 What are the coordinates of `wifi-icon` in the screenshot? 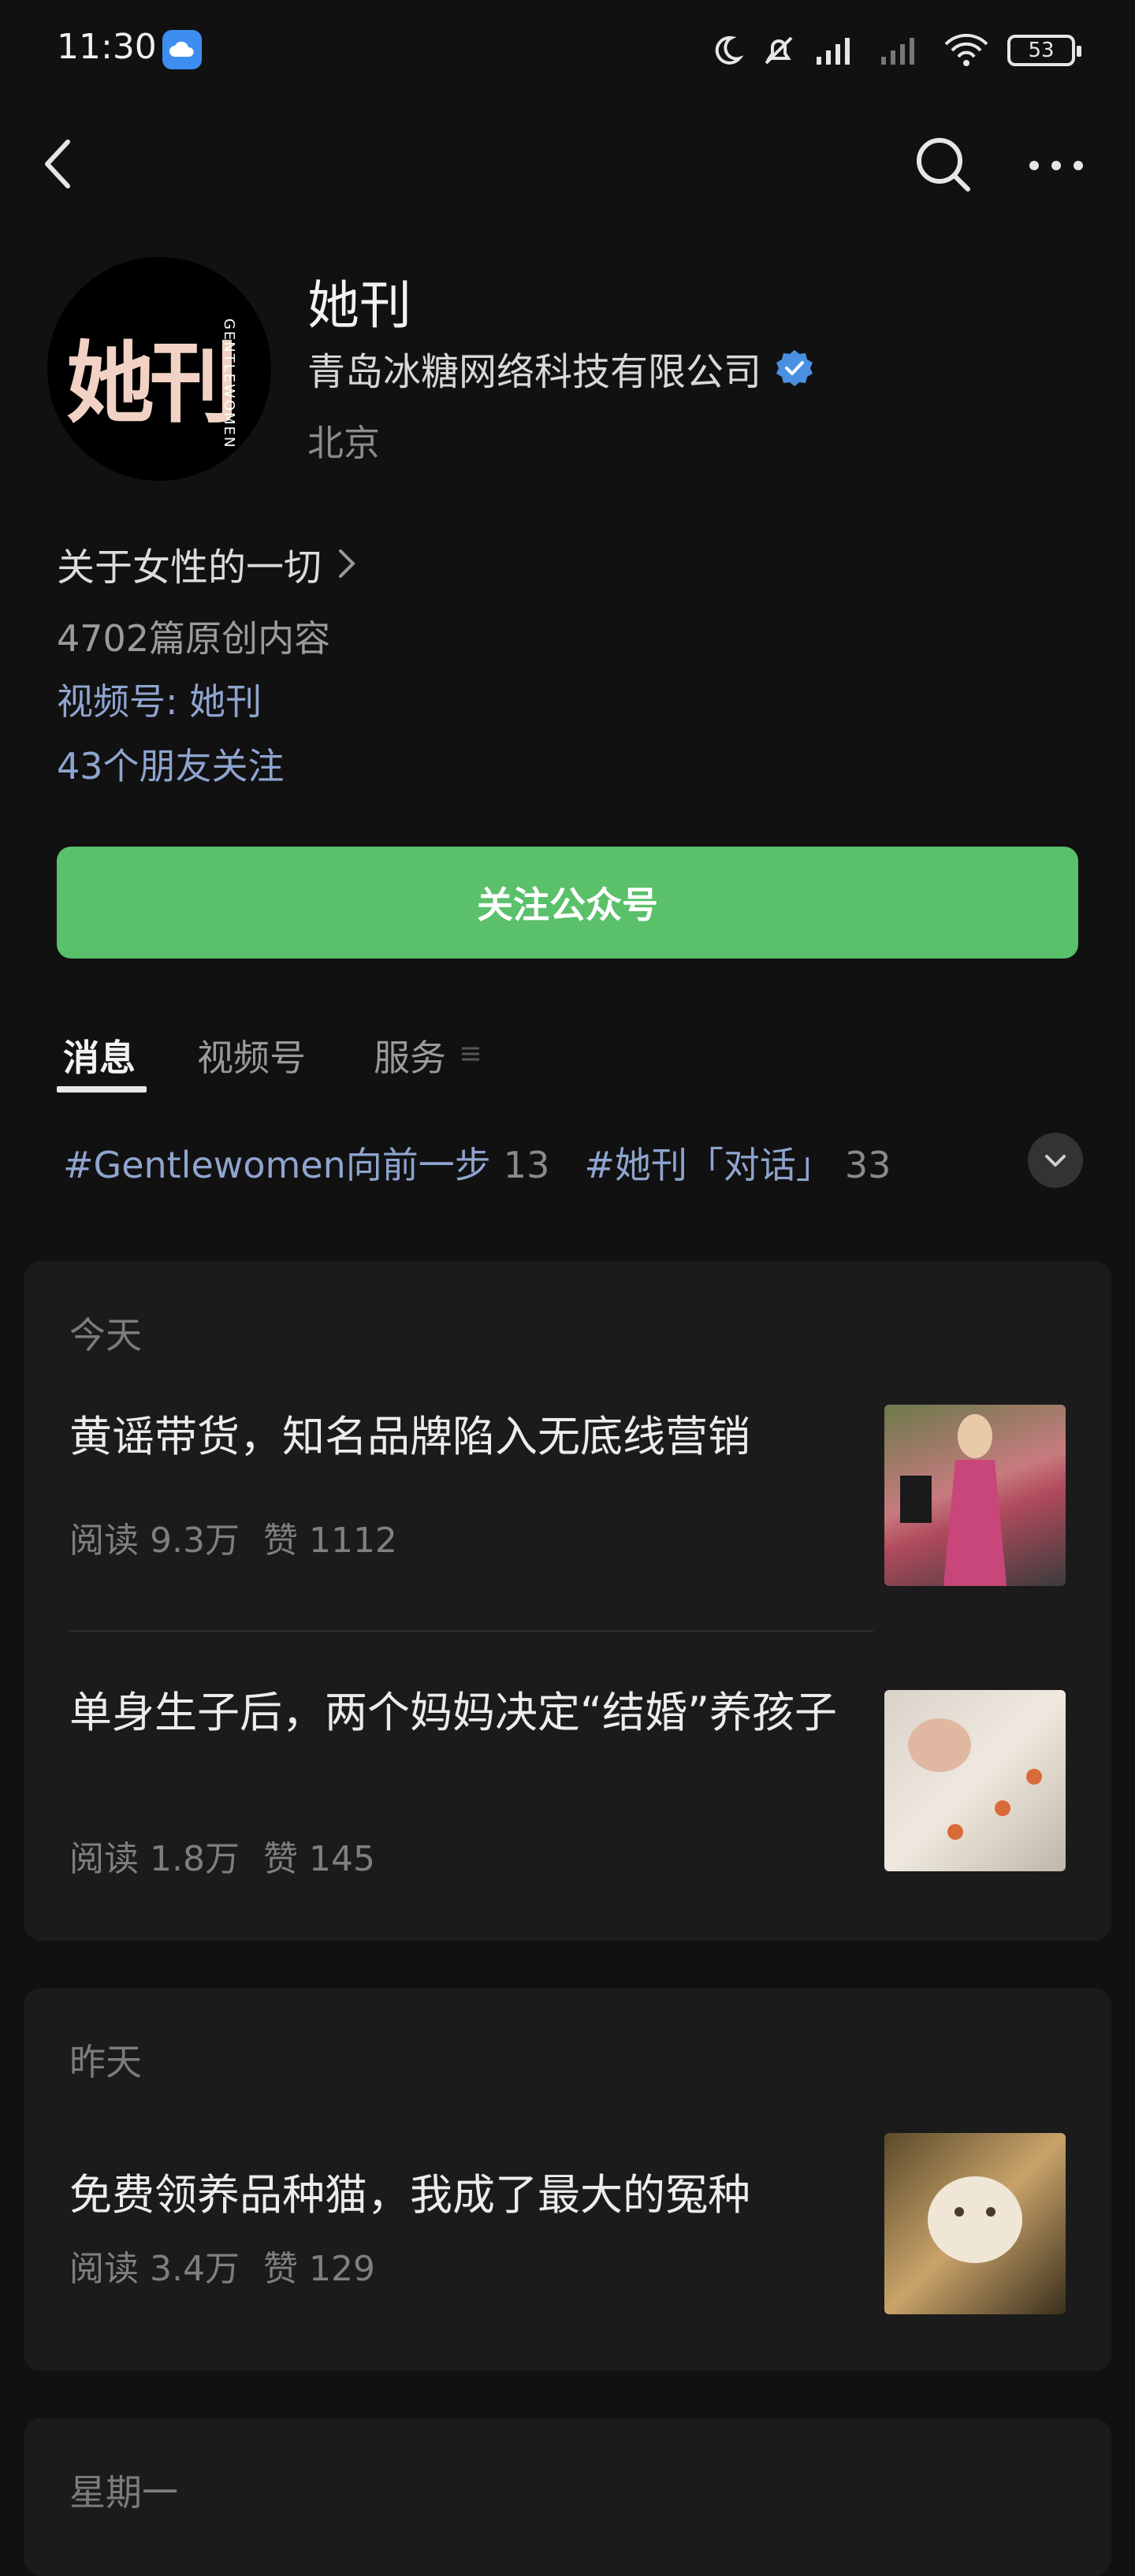 It's located at (966, 49).